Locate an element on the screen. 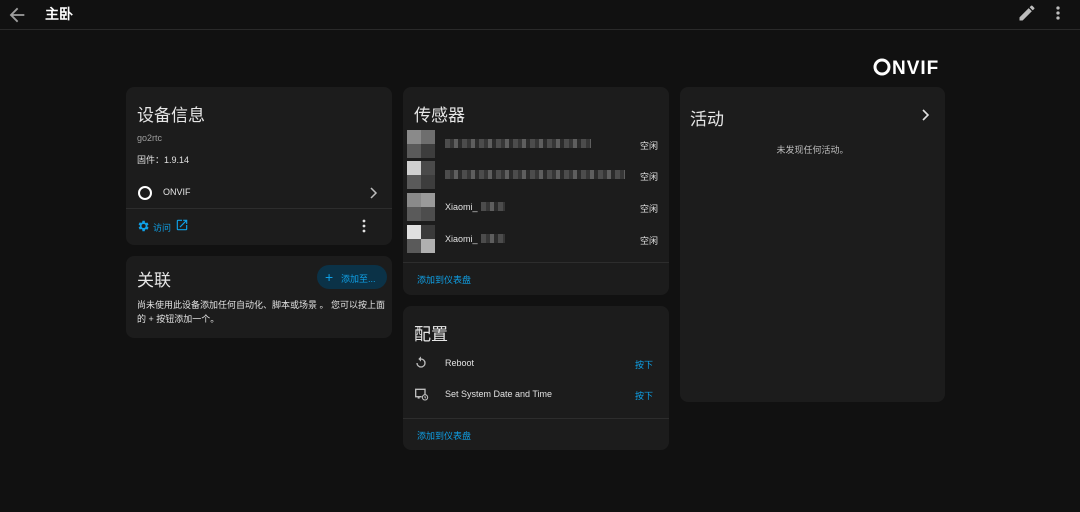  config-name: Reboot is located at coordinates (460, 363).